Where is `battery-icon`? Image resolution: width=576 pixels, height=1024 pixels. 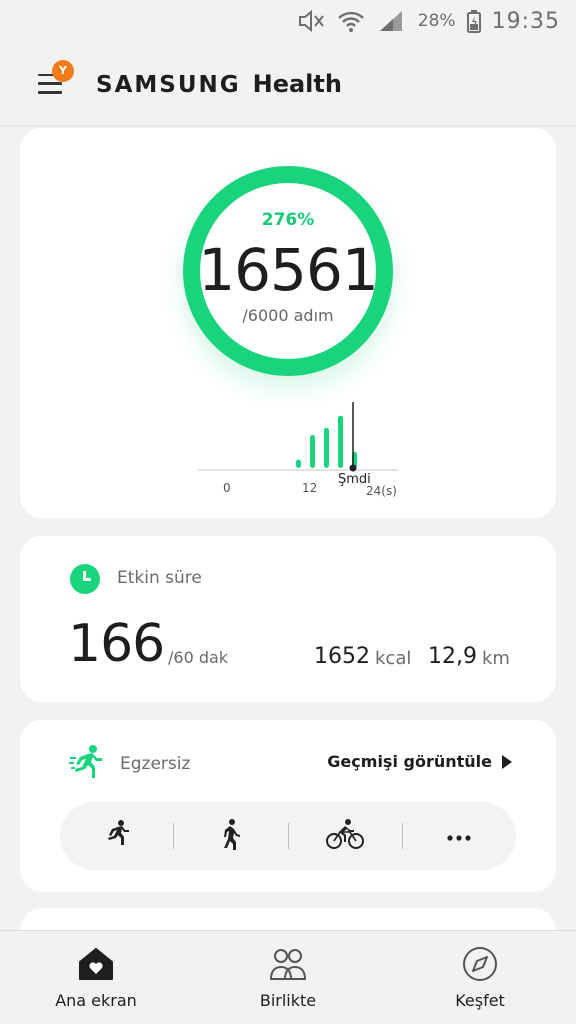 battery-icon is located at coordinates (474, 21).